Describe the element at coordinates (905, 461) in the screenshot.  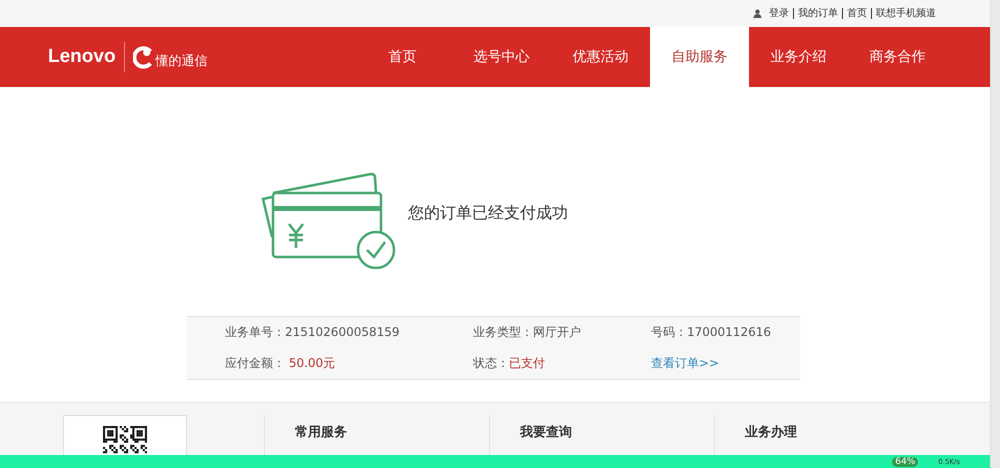
I see `percent-badge: 64%` at that location.